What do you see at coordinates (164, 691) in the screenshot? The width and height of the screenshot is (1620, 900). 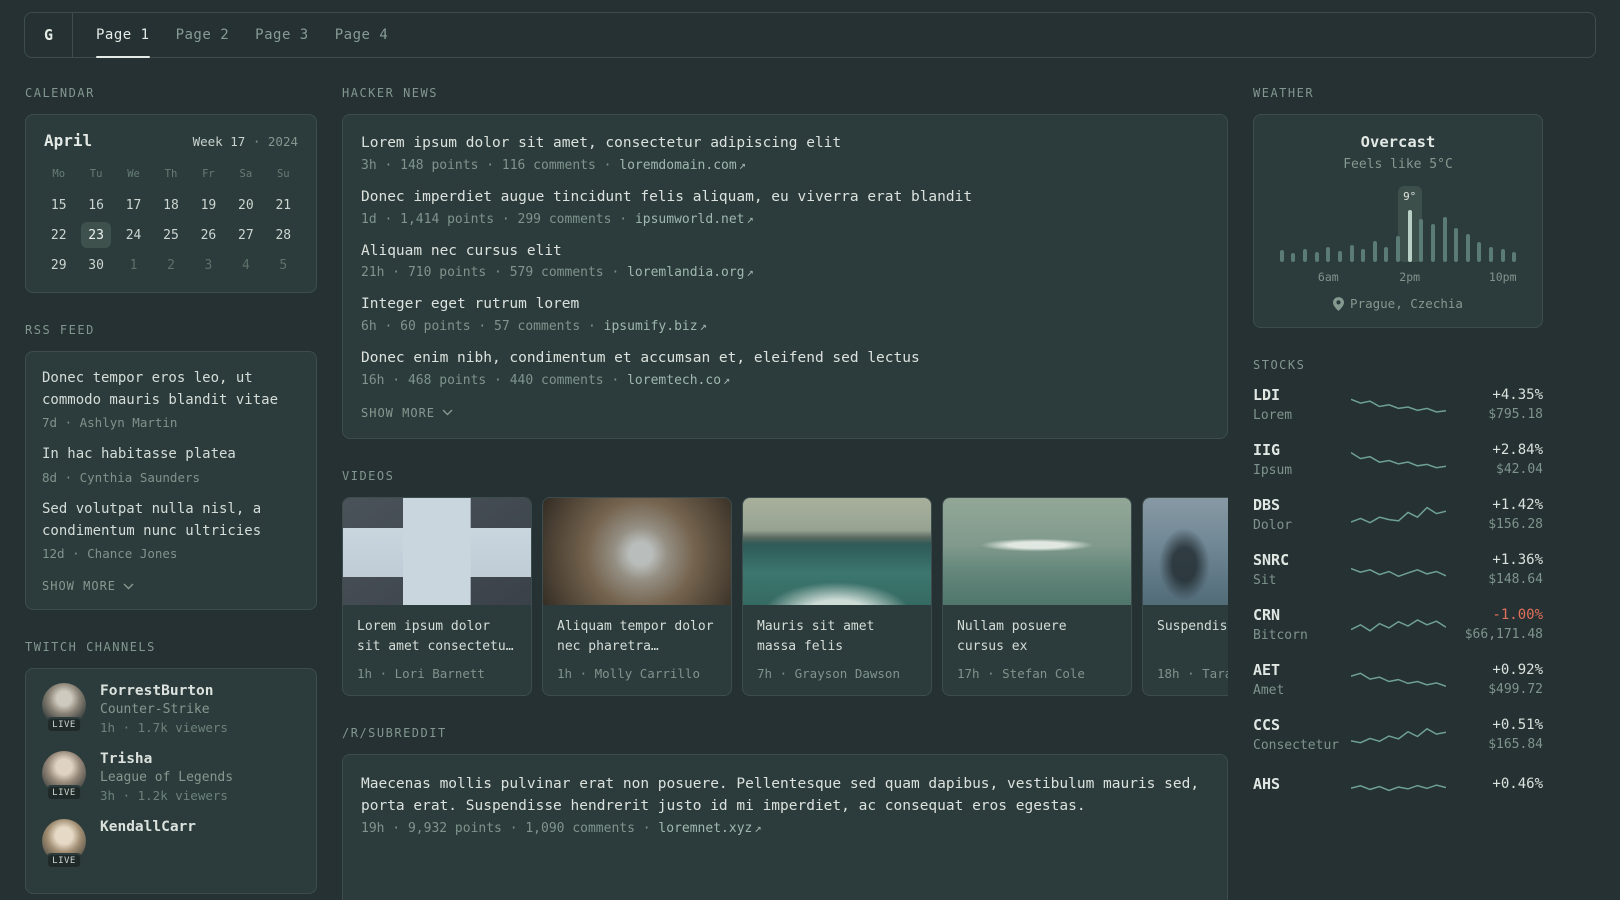 I see `channel-name: ForrestBurton` at bounding box center [164, 691].